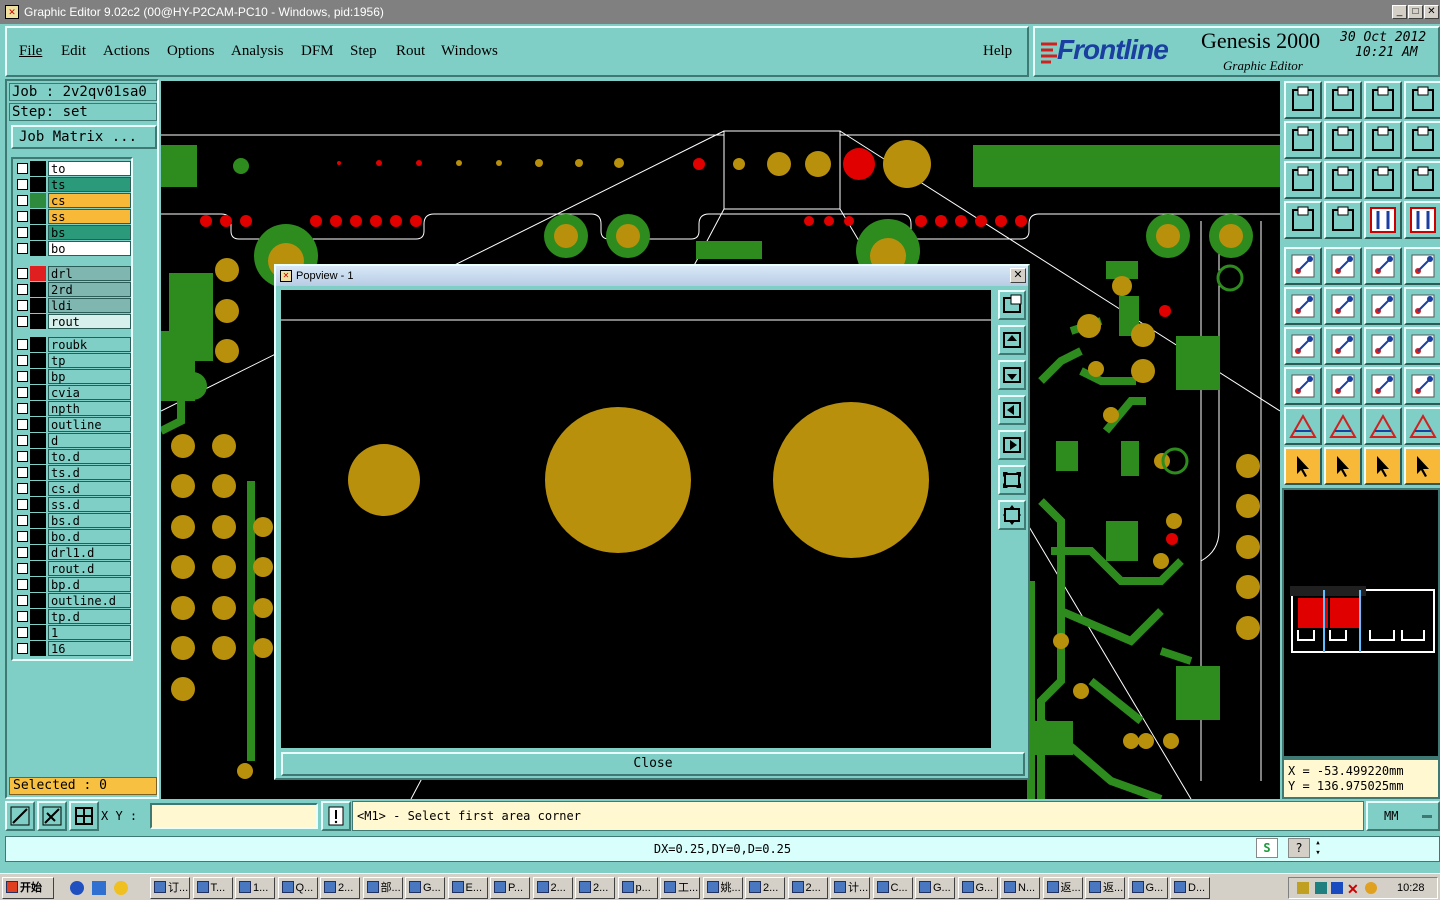  I want to click on start-button: 开始, so click(28, 888).